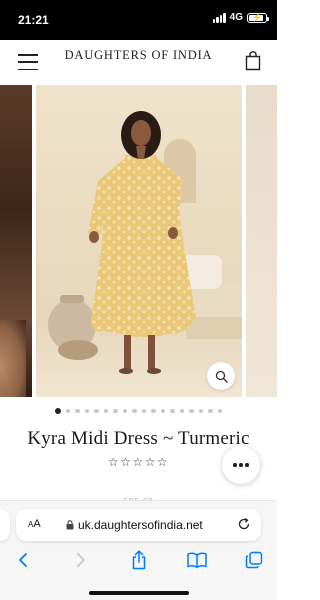 Image resolution: width=320 pixels, height=600 pixels. What do you see at coordinates (244, 524) in the screenshot?
I see `reload-icon` at bounding box center [244, 524].